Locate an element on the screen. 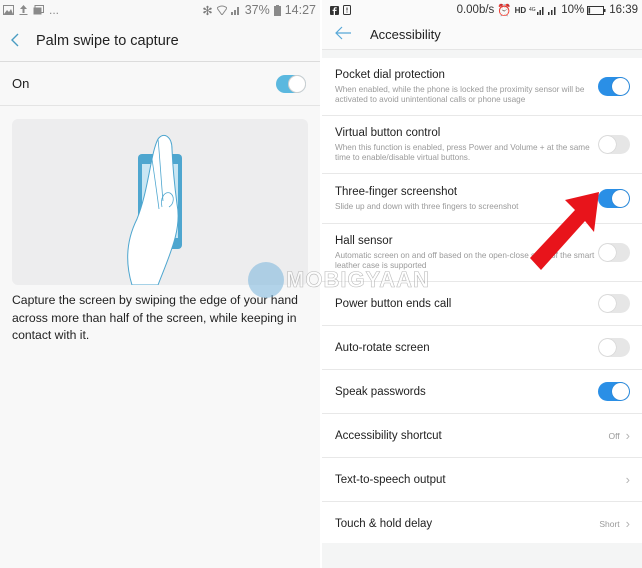  hand-shape is located at coordinates (153, 209).